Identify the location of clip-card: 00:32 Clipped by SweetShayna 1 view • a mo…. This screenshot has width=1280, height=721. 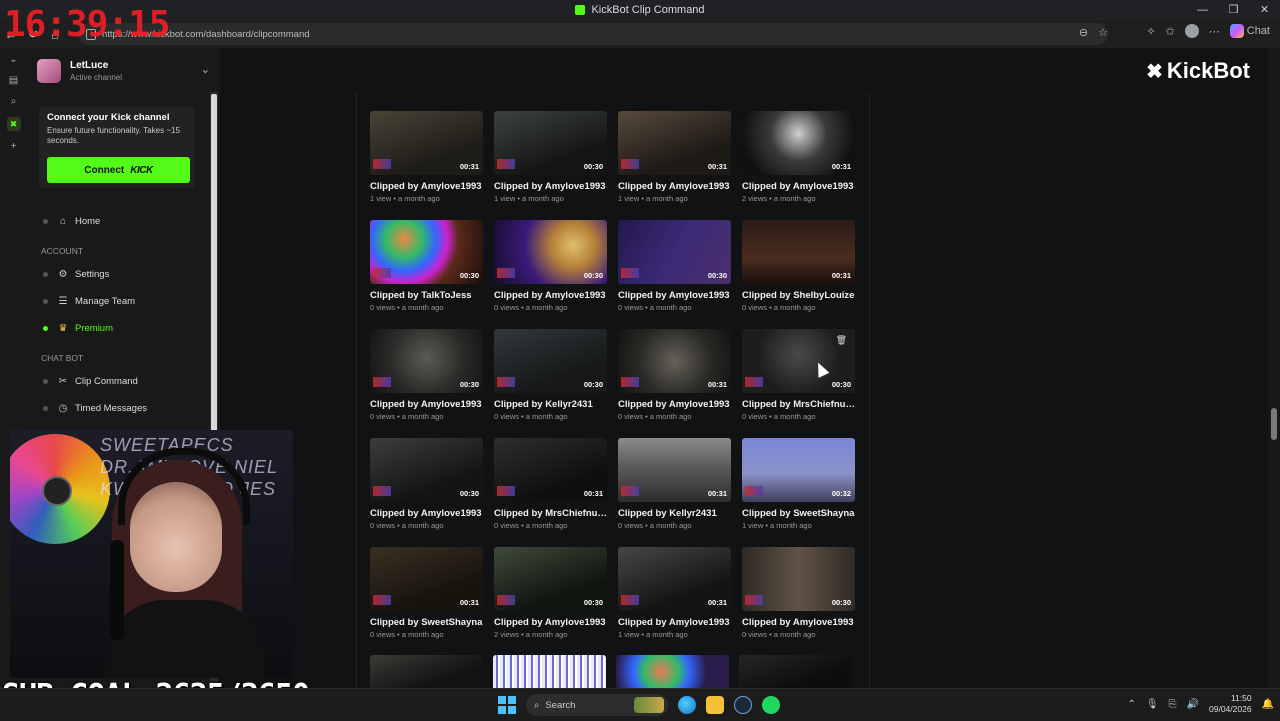
(799, 484).